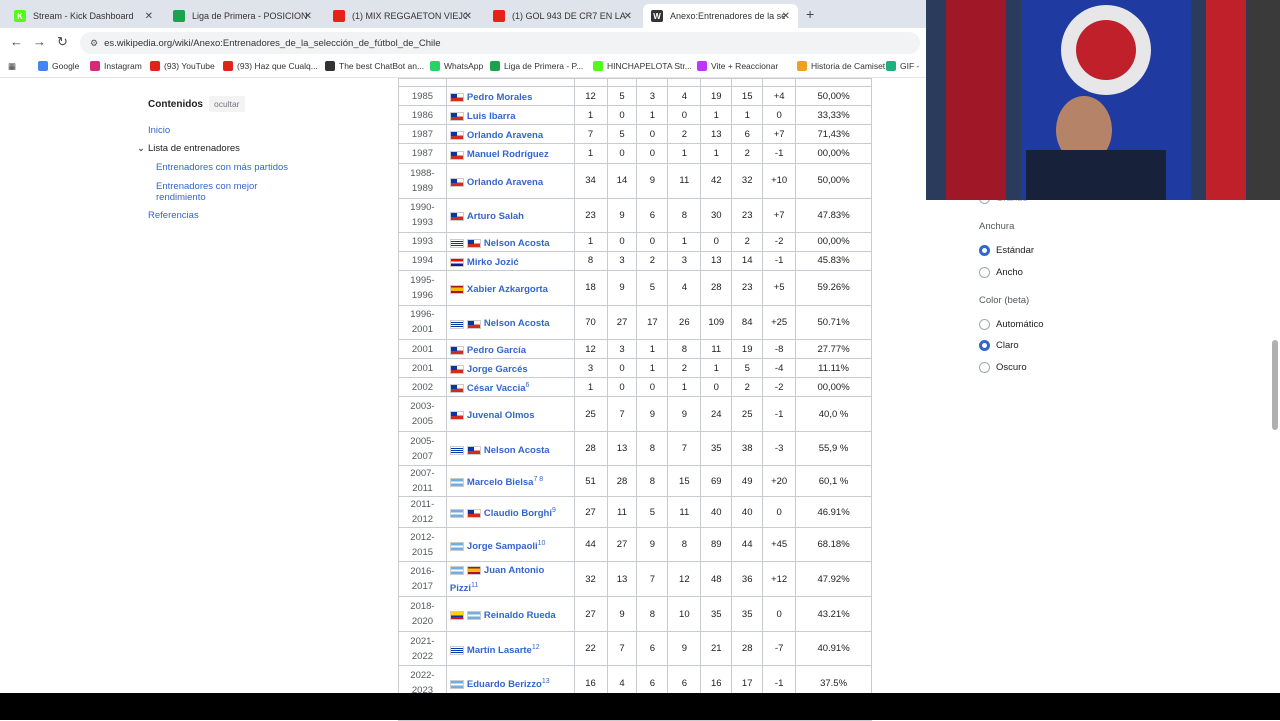 The image size is (1280, 721). Describe the element at coordinates (536, 647) in the screenshot. I see `reference-sup: 12` at that location.